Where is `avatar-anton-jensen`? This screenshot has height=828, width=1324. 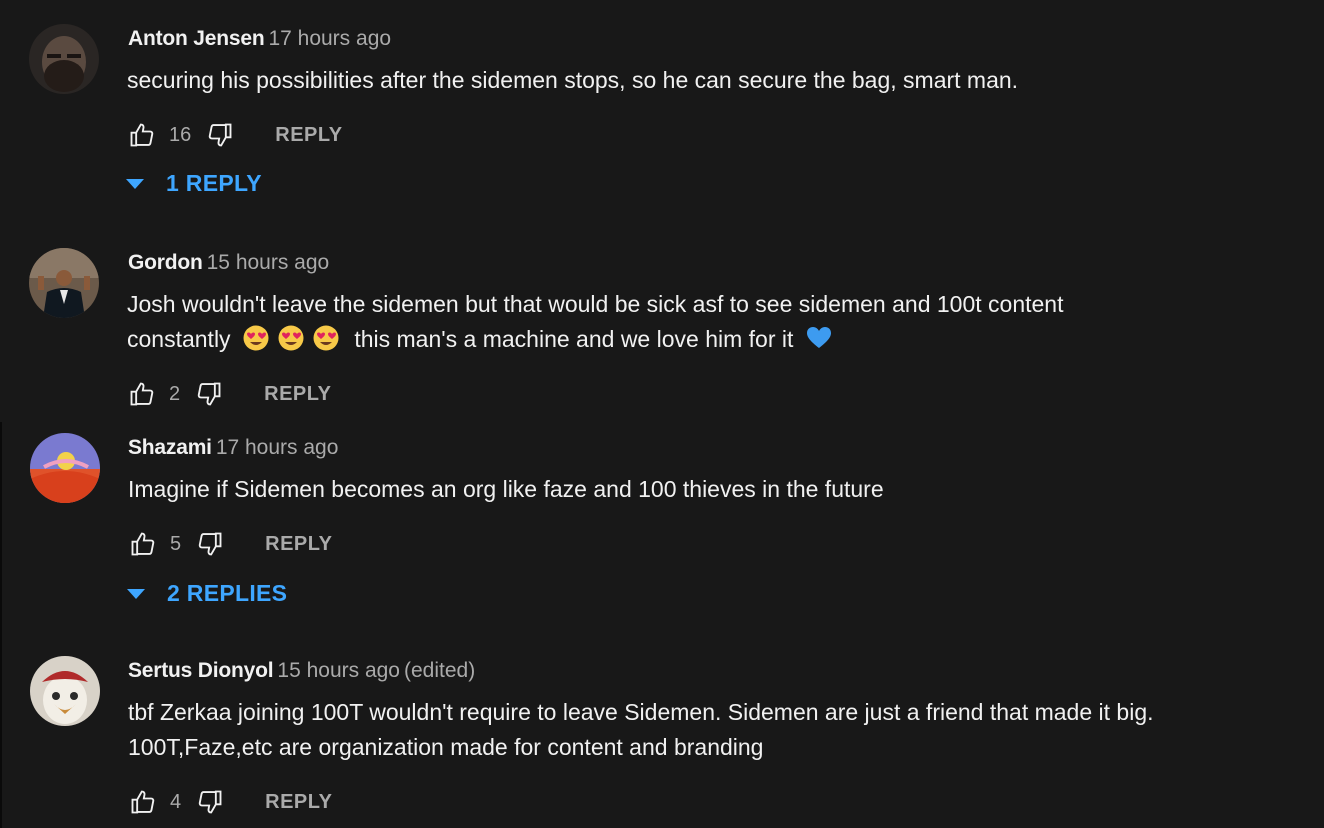
avatar-anton-jensen is located at coordinates (64, 59).